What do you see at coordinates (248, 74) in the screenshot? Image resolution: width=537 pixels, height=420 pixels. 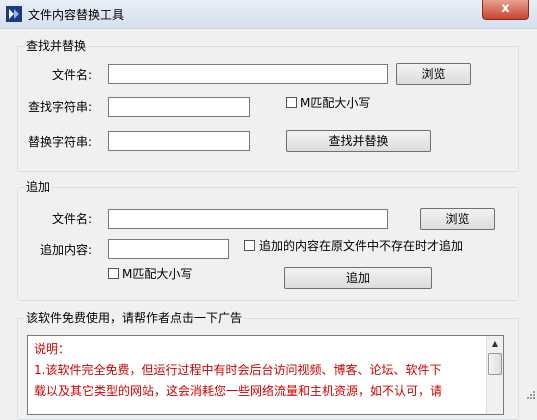 I see `replace-file-input` at bounding box center [248, 74].